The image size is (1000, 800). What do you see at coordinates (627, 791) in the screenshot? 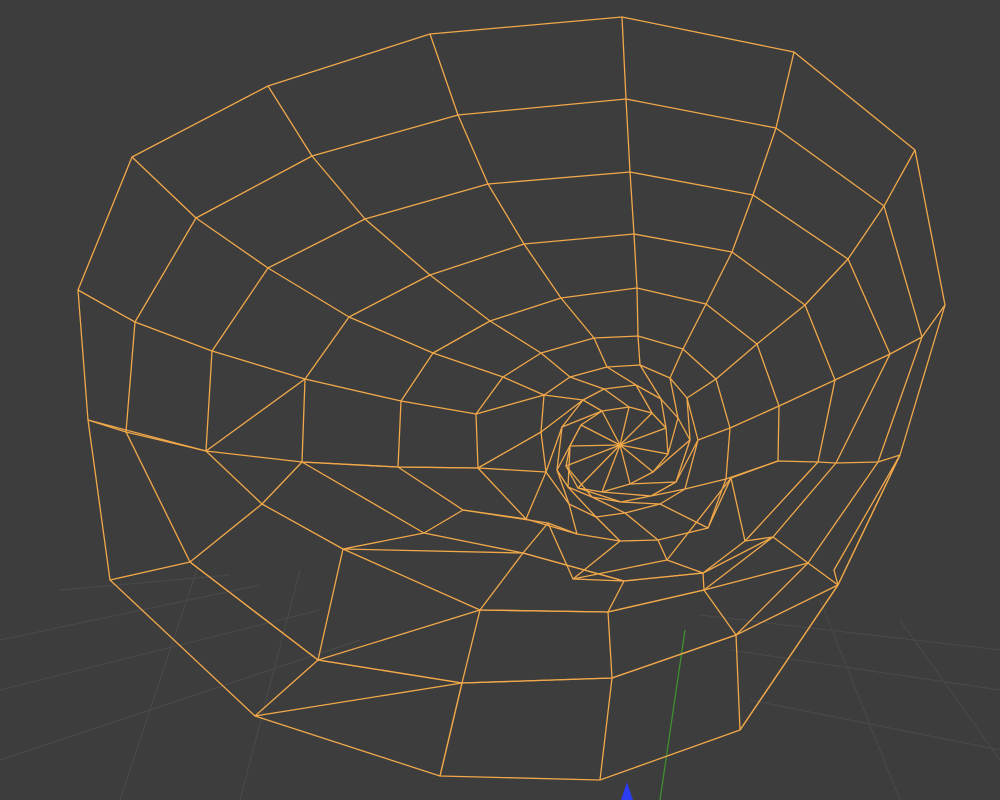
I see `z-axis-arrow-icon` at bounding box center [627, 791].